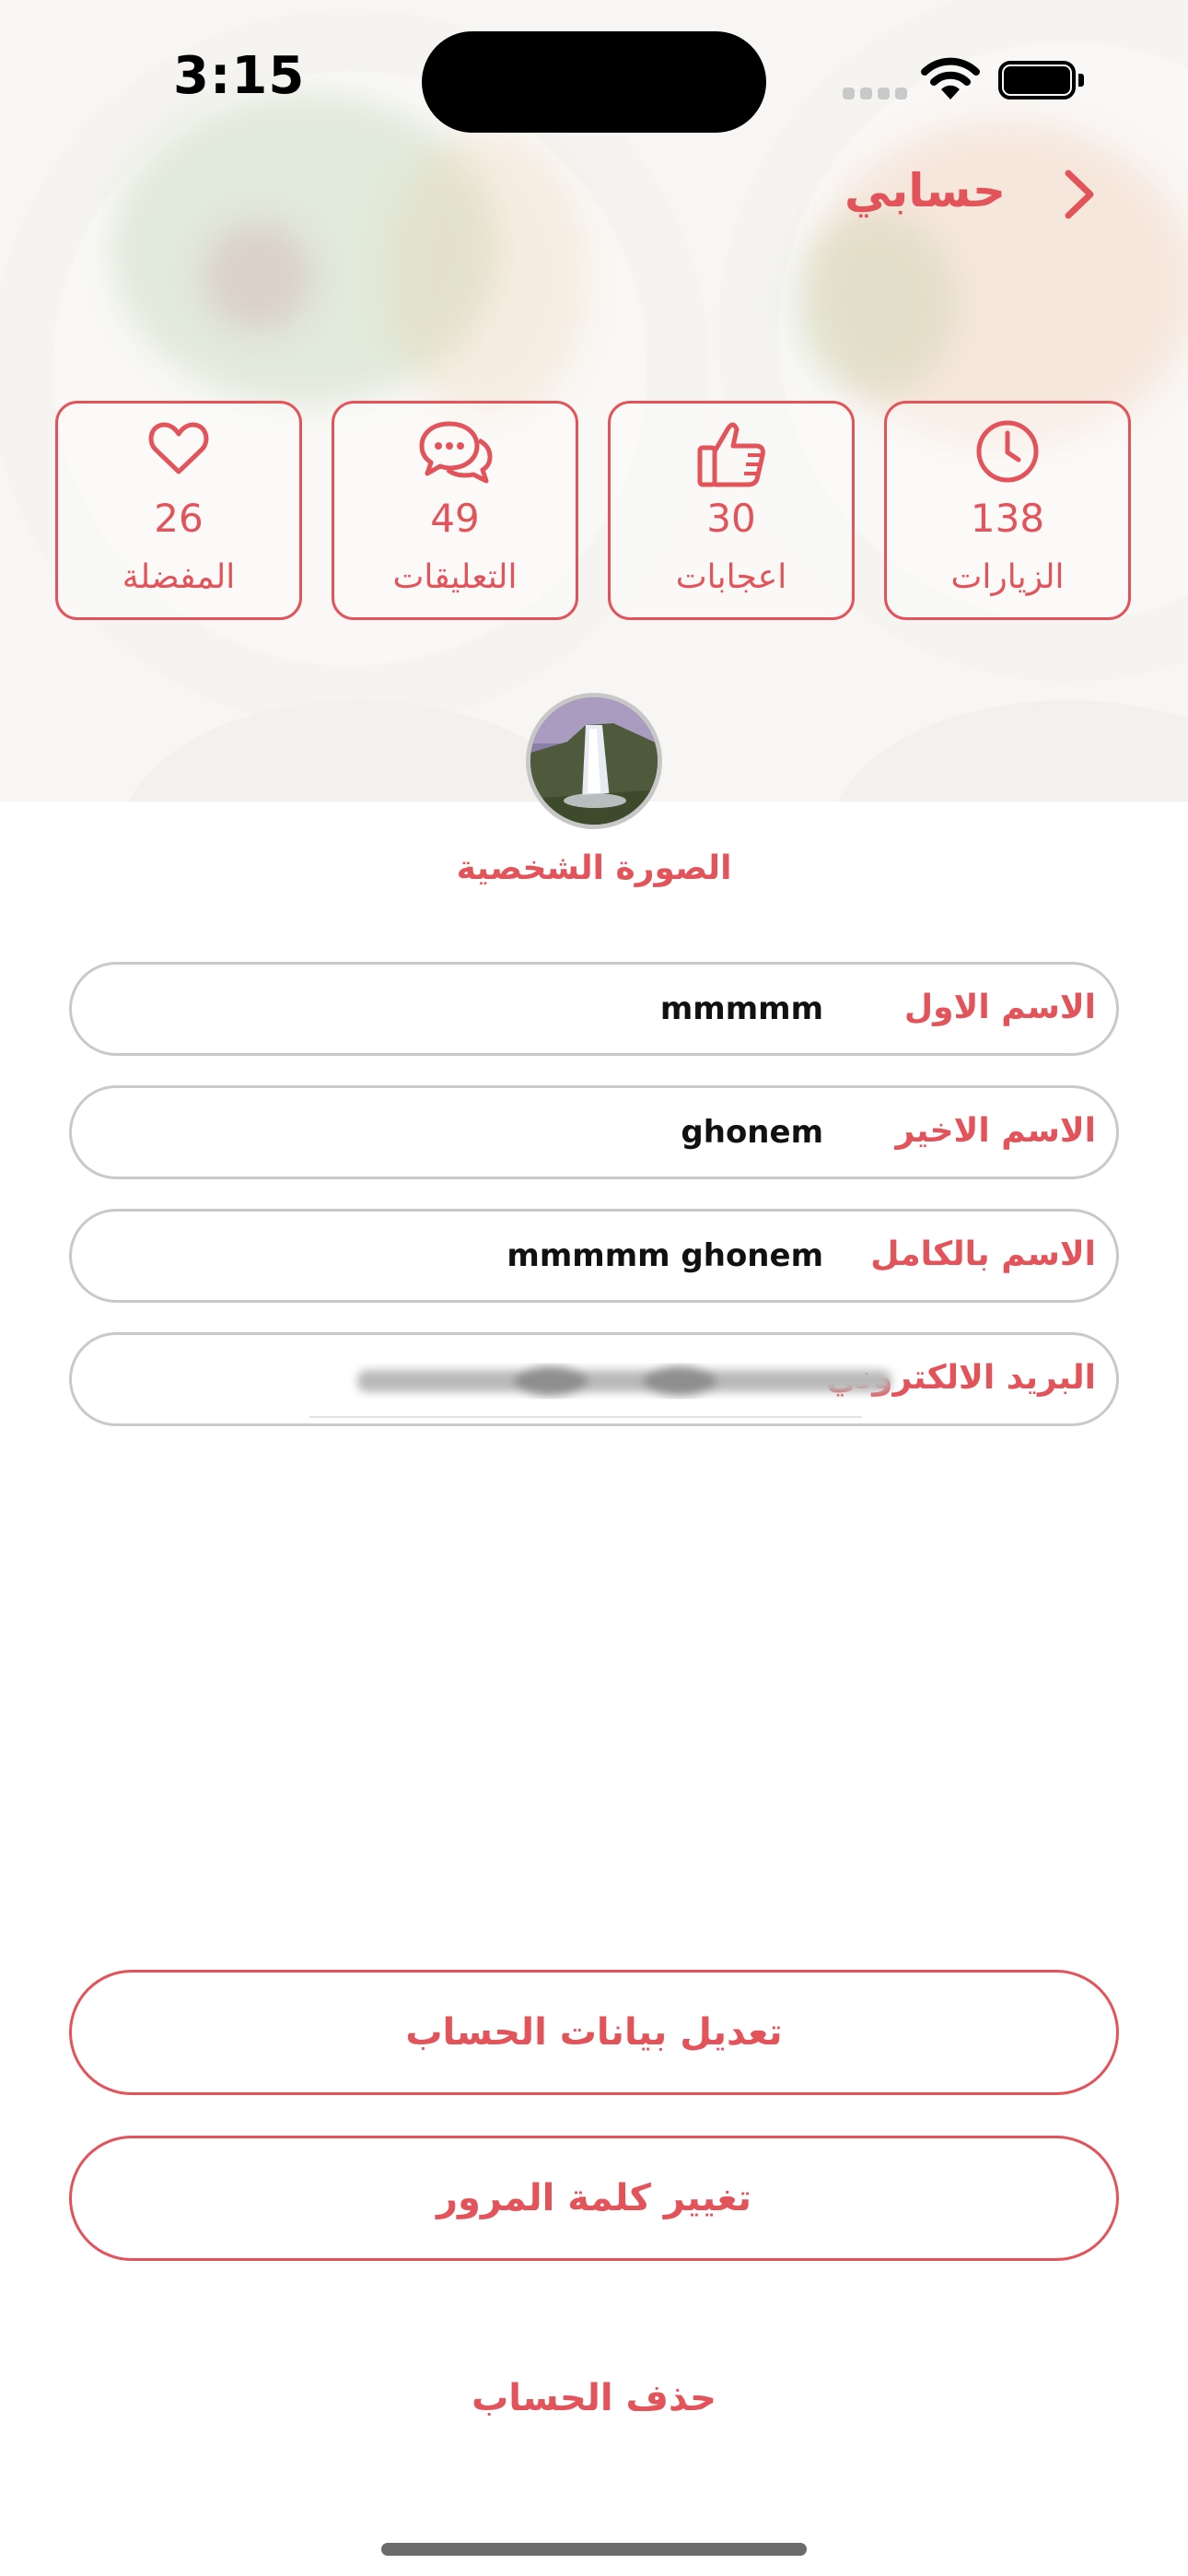  I want to click on wifi-icon, so click(951, 78).